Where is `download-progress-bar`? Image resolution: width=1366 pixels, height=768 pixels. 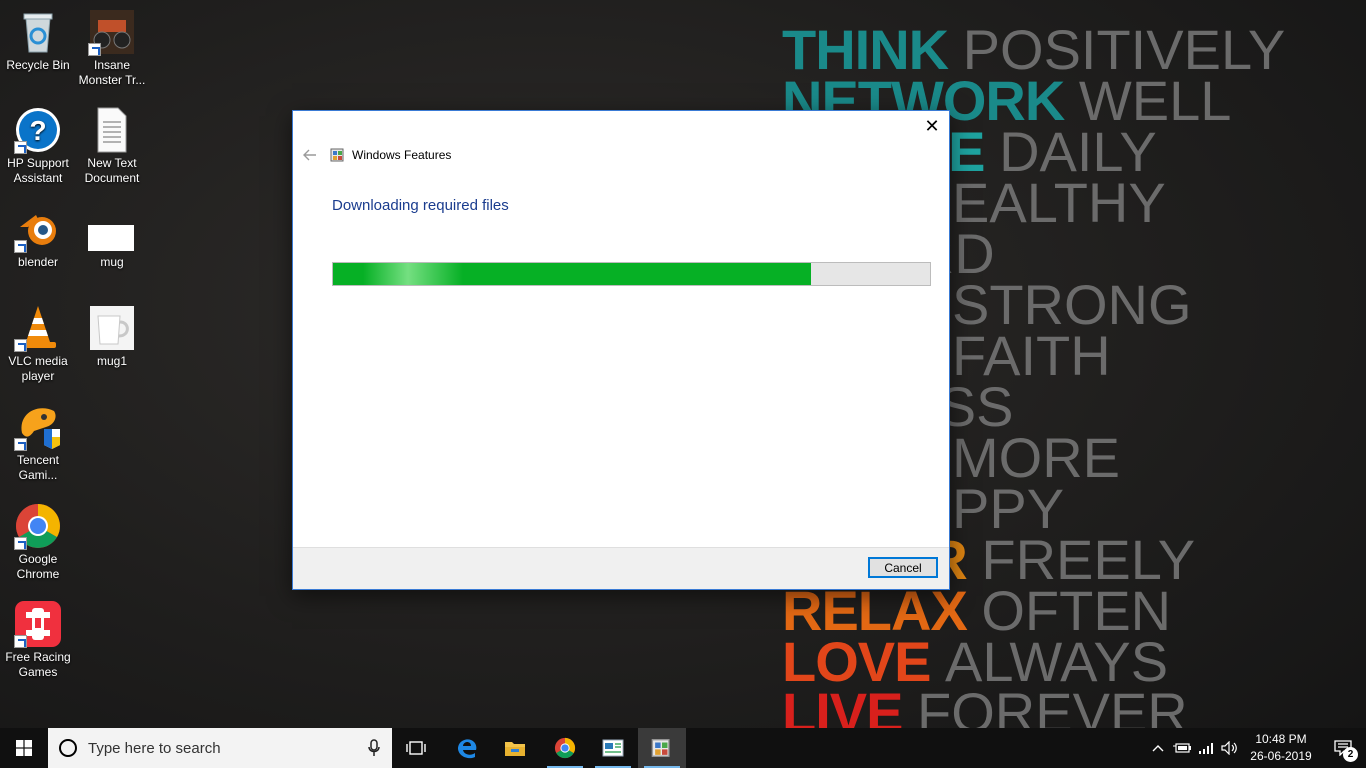 download-progress-bar is located at coordinates (631, 274).